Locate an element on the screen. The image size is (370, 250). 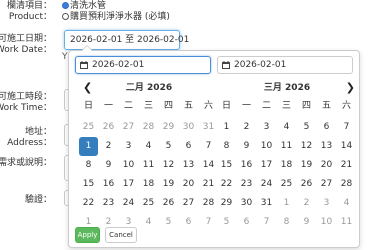
end-date-input: 2026-02-01 is located at coordinates (285, 65).